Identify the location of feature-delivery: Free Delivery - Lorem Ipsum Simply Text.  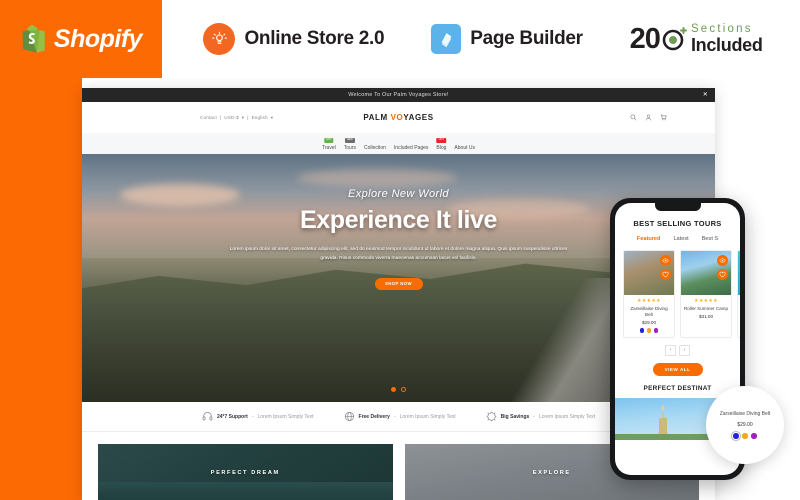
(400, 416).